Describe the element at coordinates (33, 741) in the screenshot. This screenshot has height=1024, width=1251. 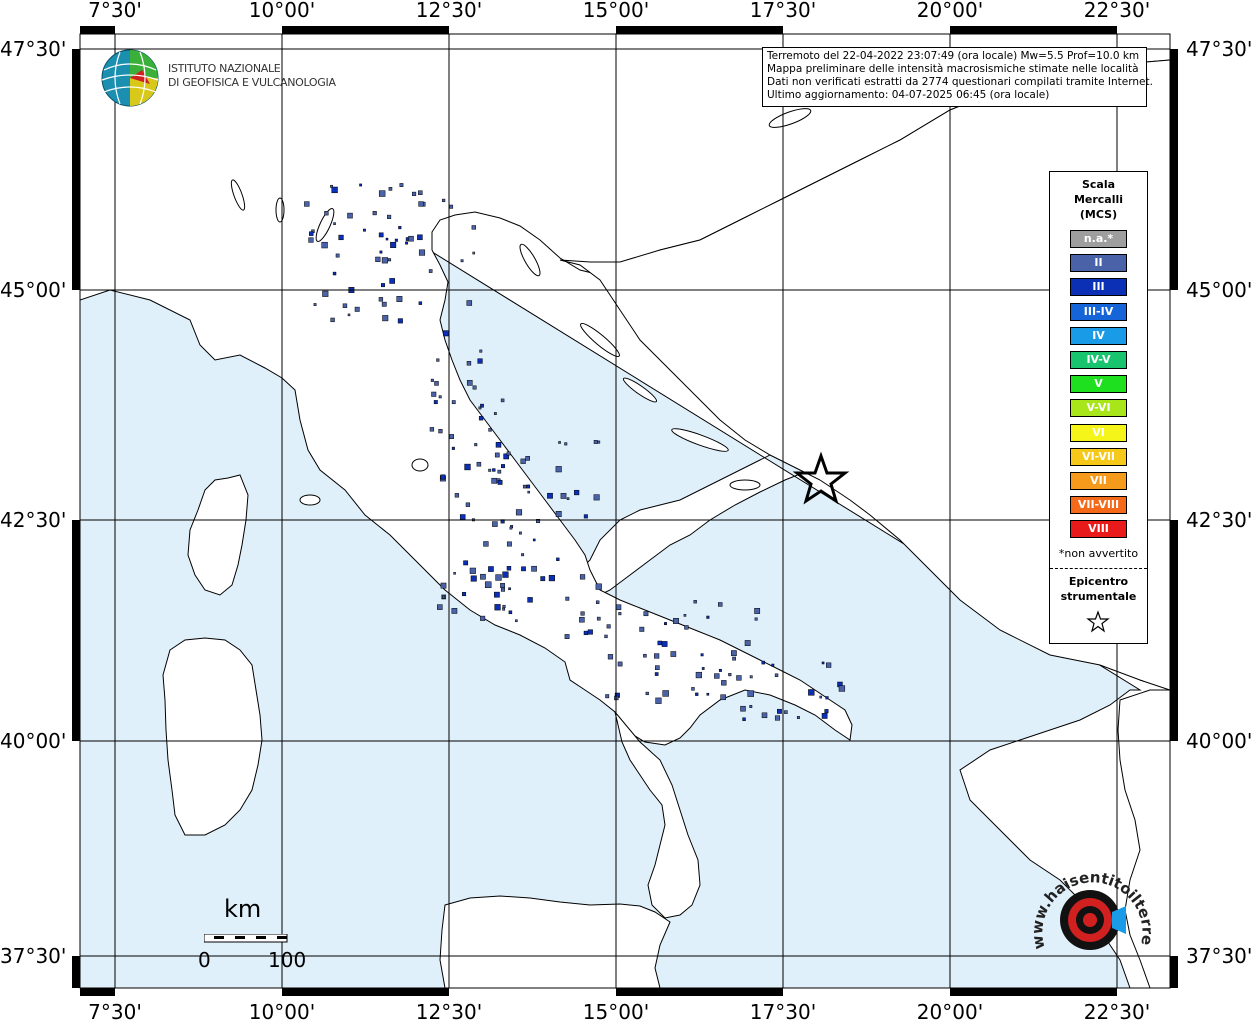
I see `lat-tick-left-4: 40°00'` at that location.